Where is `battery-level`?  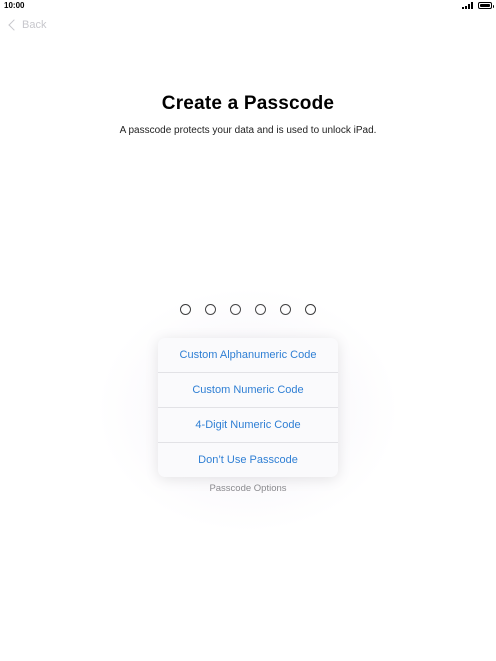
battery-level is located at coordinates (485, 5).